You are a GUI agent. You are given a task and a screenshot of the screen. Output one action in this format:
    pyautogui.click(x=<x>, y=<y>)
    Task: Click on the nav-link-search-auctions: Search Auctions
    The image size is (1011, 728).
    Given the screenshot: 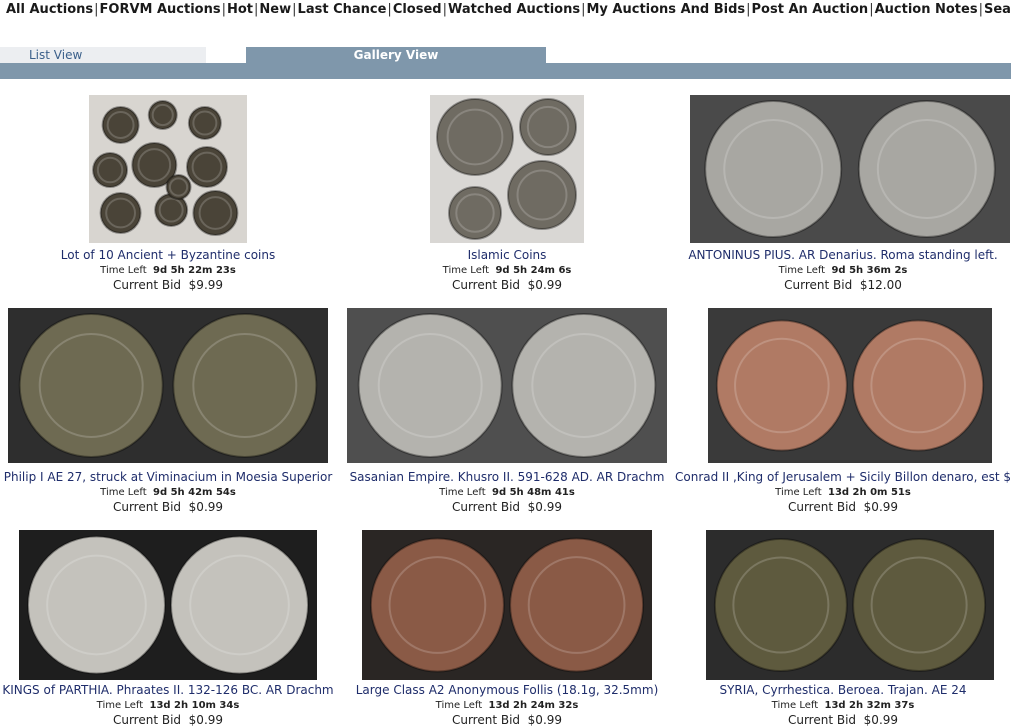 What is the action you would take?
    pyautogui.click(x=997, y=9)
    